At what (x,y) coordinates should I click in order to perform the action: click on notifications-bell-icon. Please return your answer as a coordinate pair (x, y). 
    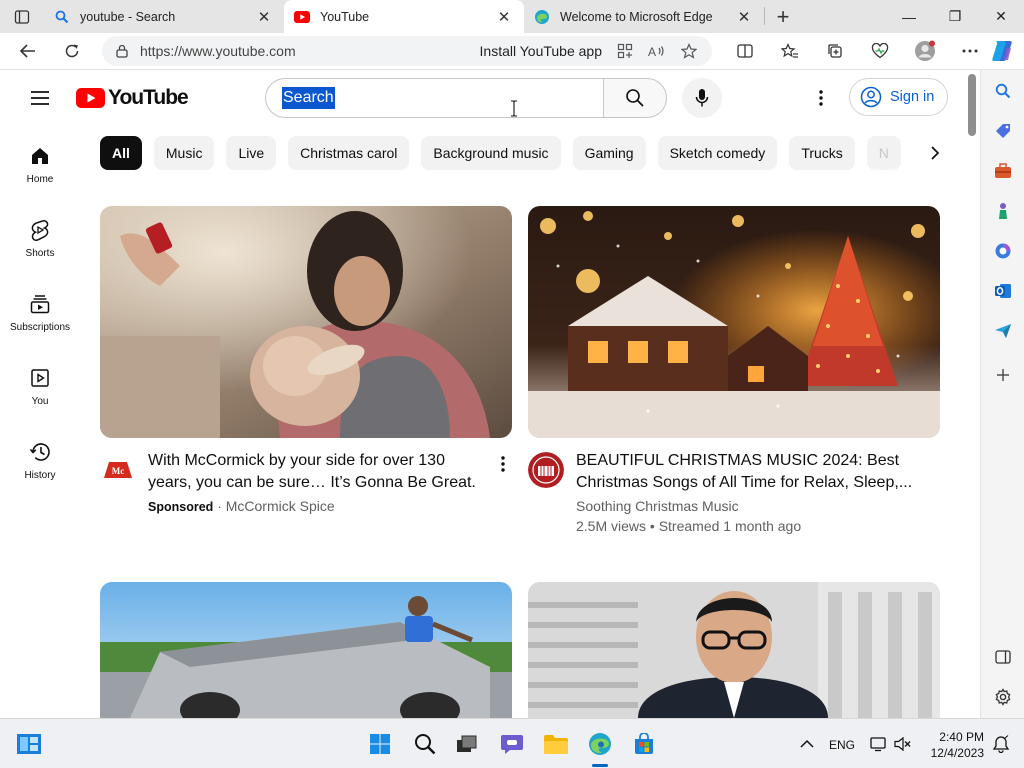
    Looking at the image, I should click on (1001, 744).